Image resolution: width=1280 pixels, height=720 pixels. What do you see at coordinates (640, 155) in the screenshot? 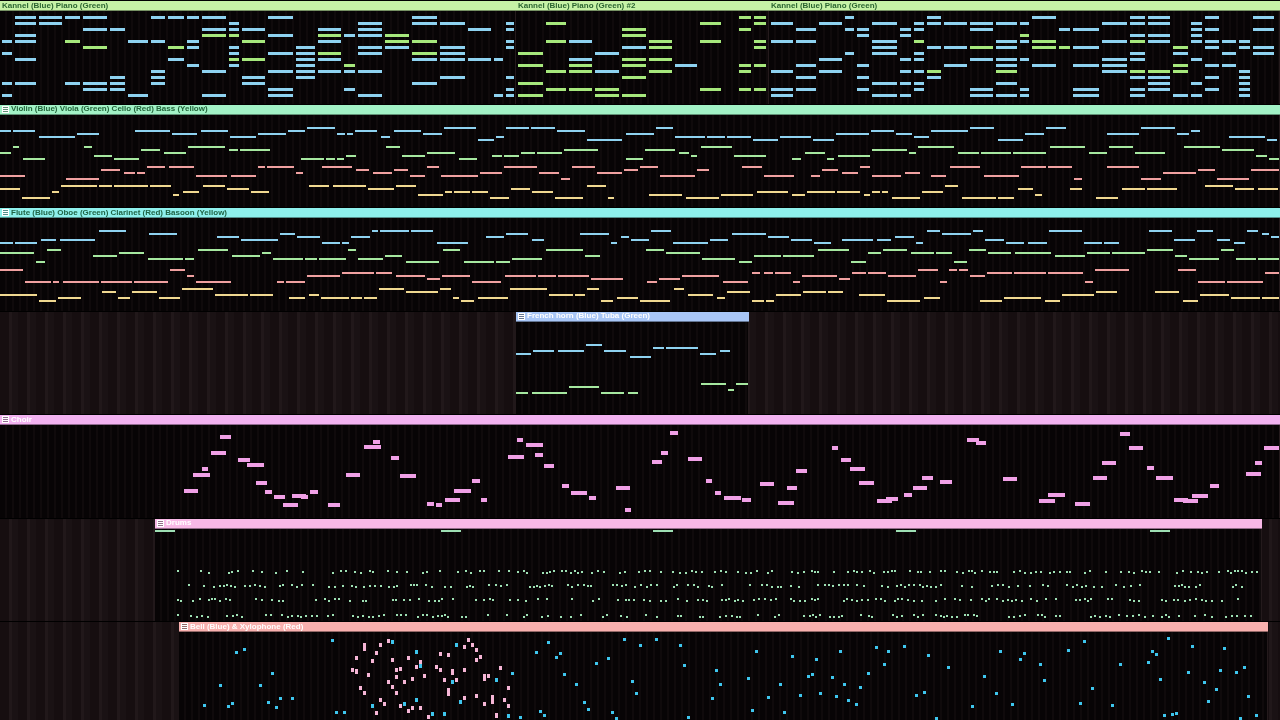
I see `pattern-clip: Violin (Blue) Viola (Green) Cello (Red) Bass (Yellow)` at bounding box center [640, 155].